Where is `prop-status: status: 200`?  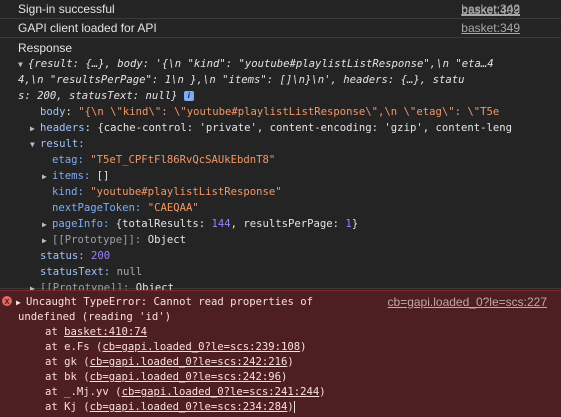 prop-status: status: 200 is located at coordinates (289, 256).